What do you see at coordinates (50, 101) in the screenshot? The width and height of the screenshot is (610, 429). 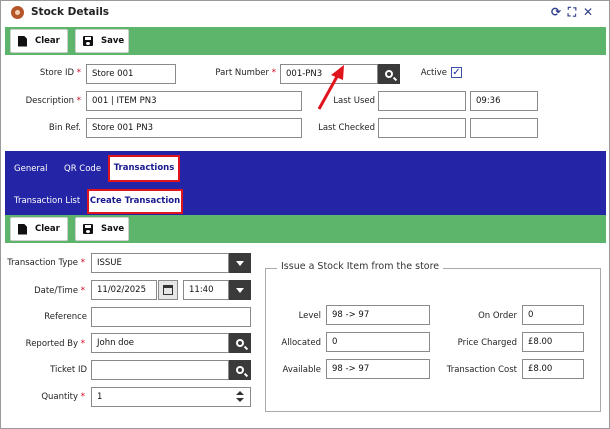 I see `description-label-text: Description` at bounding box center [50, 101].